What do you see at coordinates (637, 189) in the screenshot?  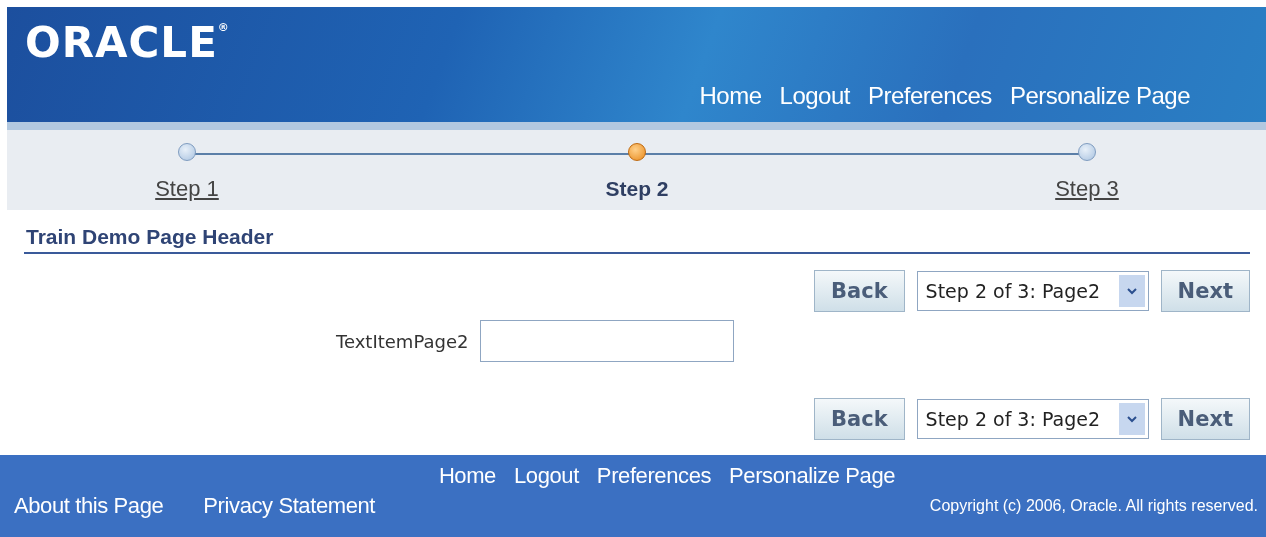 I see `current-step-label: Step 2` at bounding box center [637, 189].